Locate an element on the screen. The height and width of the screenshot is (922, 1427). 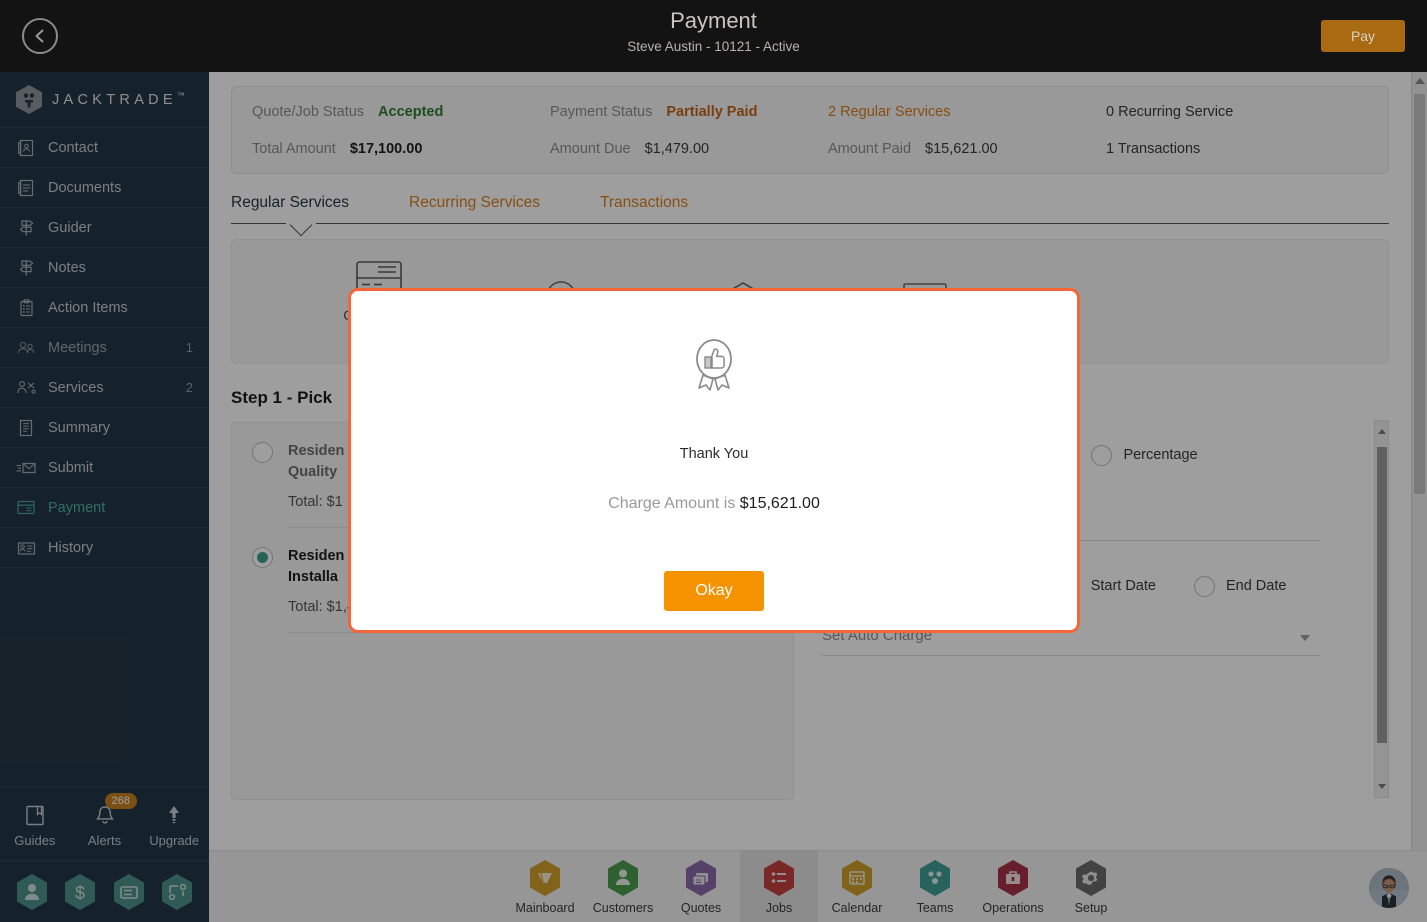
modal-thank-you-text: Thank You is located at coordinates (714, 454).